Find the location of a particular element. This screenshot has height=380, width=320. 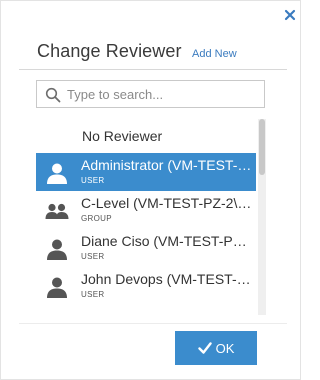

search-box is located at coordinates (150, 94).